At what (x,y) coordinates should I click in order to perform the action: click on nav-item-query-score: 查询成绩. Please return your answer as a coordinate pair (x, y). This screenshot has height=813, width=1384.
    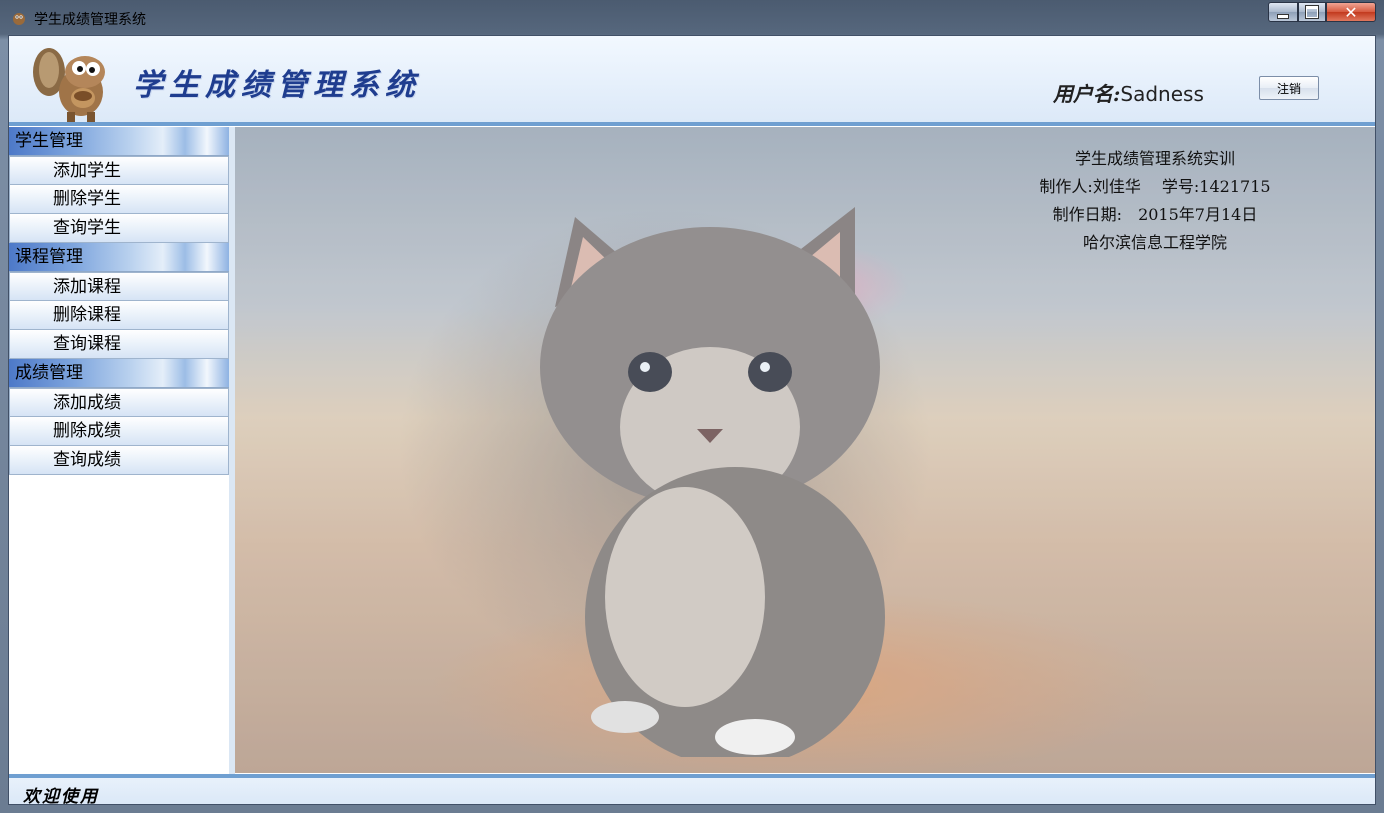
    Looking at the image, I should click on (119, 460).